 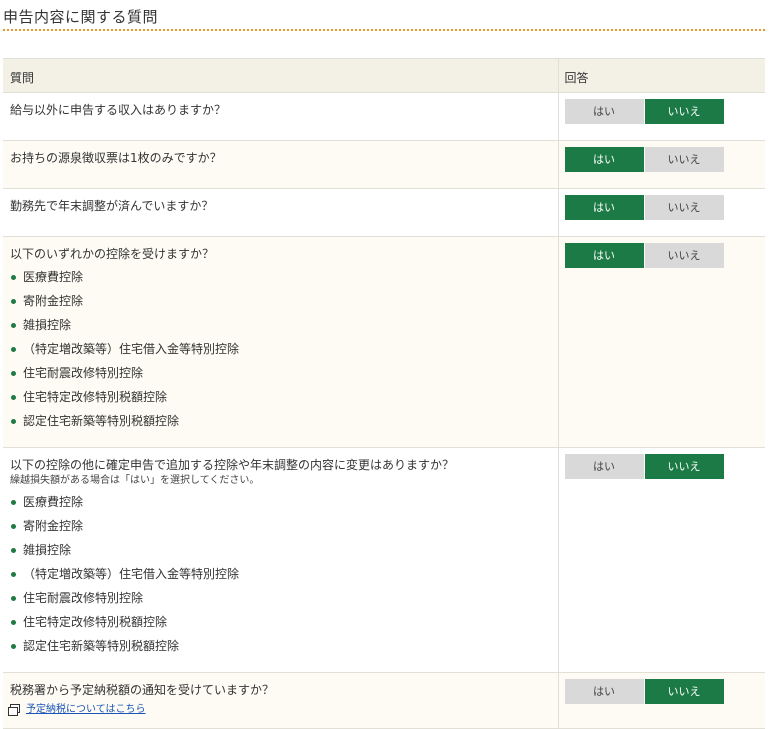 I want to click on question-row-year-end-adjustment: 勤務先で年末調整が済んでいますか？ はい いいえ, so click(x=384, y=212).